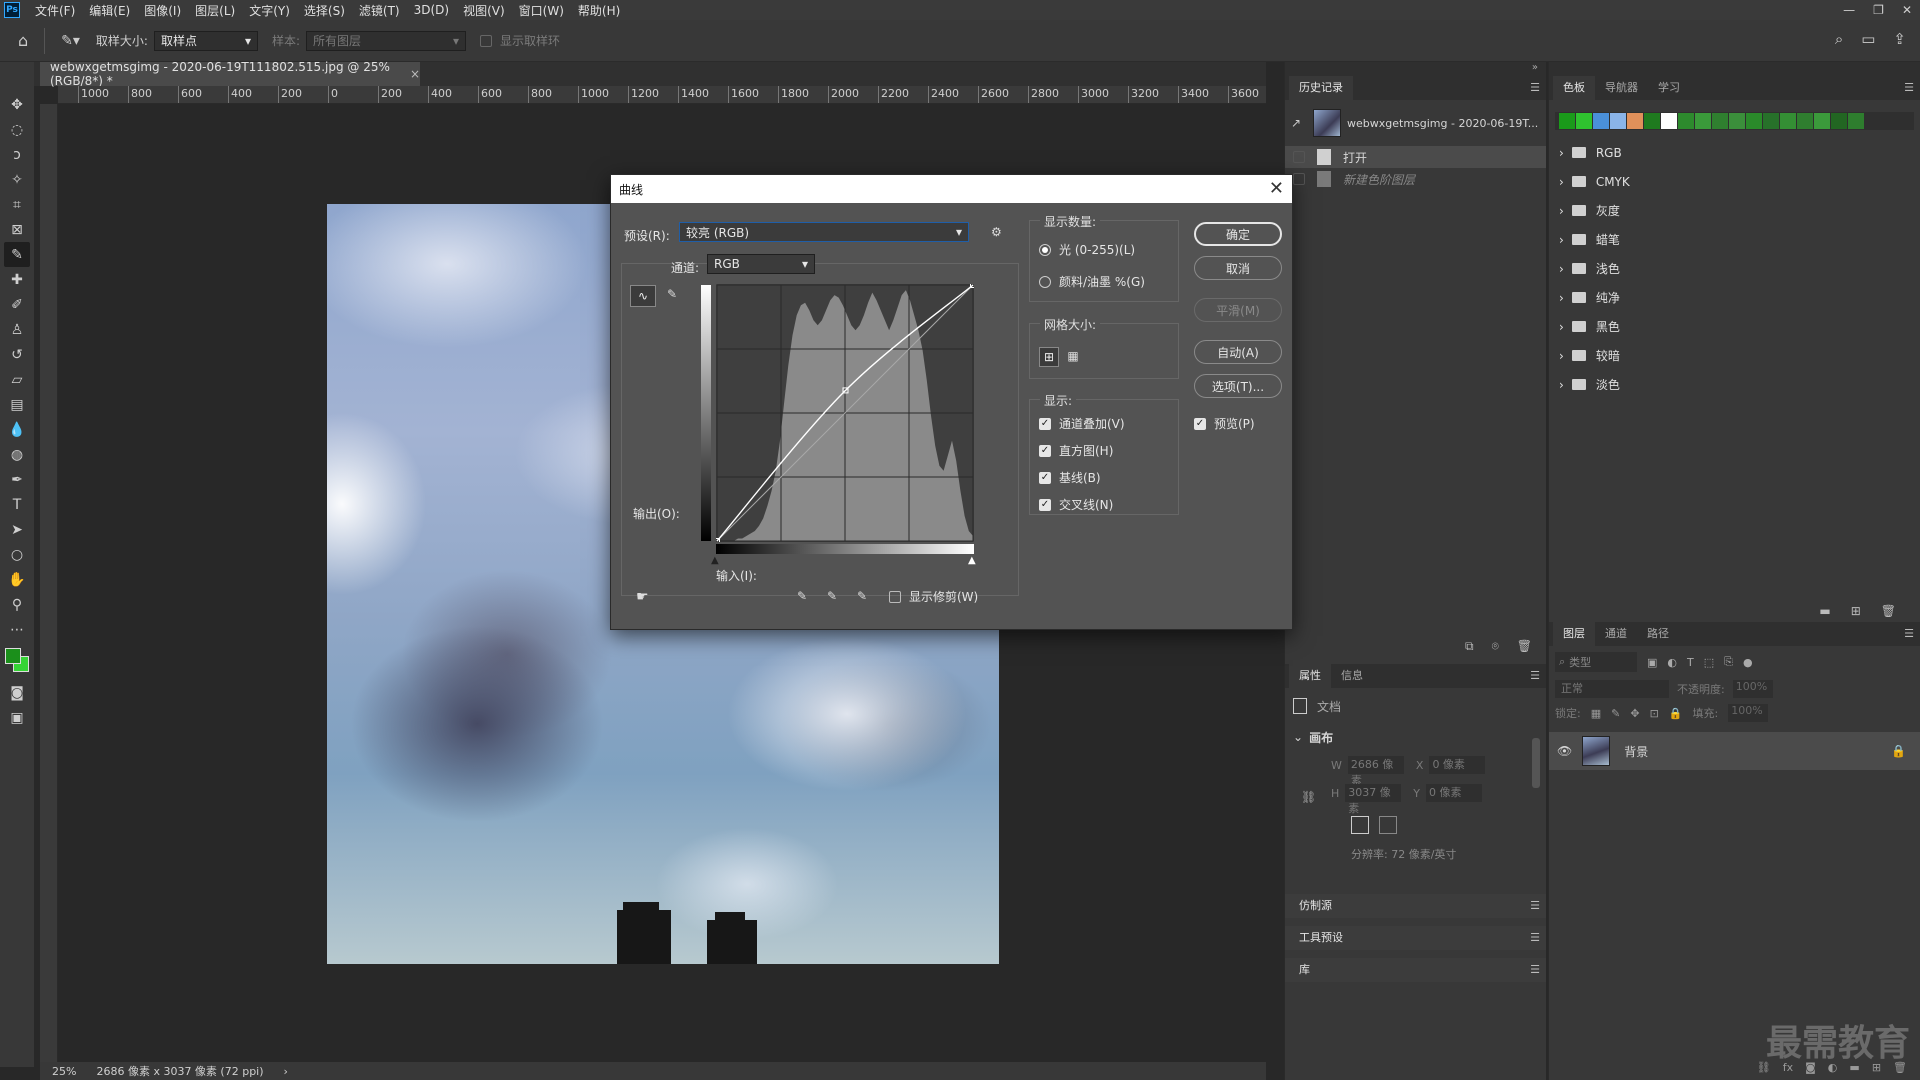  Describe the element at coordinates (832, 596) in the screenshot. I see `gray-eyedropper-icon: ✎` at that location.